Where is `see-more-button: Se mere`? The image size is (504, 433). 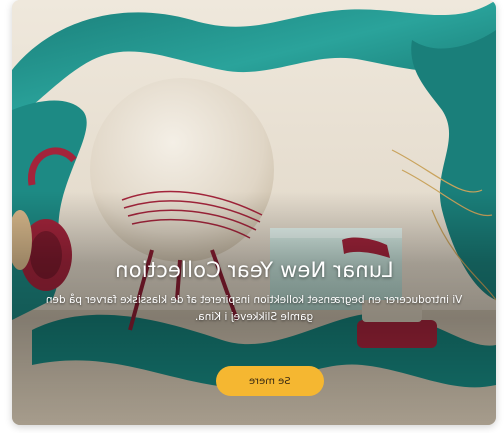
see-more-button: Se mere is located at coordinates (270, 381).